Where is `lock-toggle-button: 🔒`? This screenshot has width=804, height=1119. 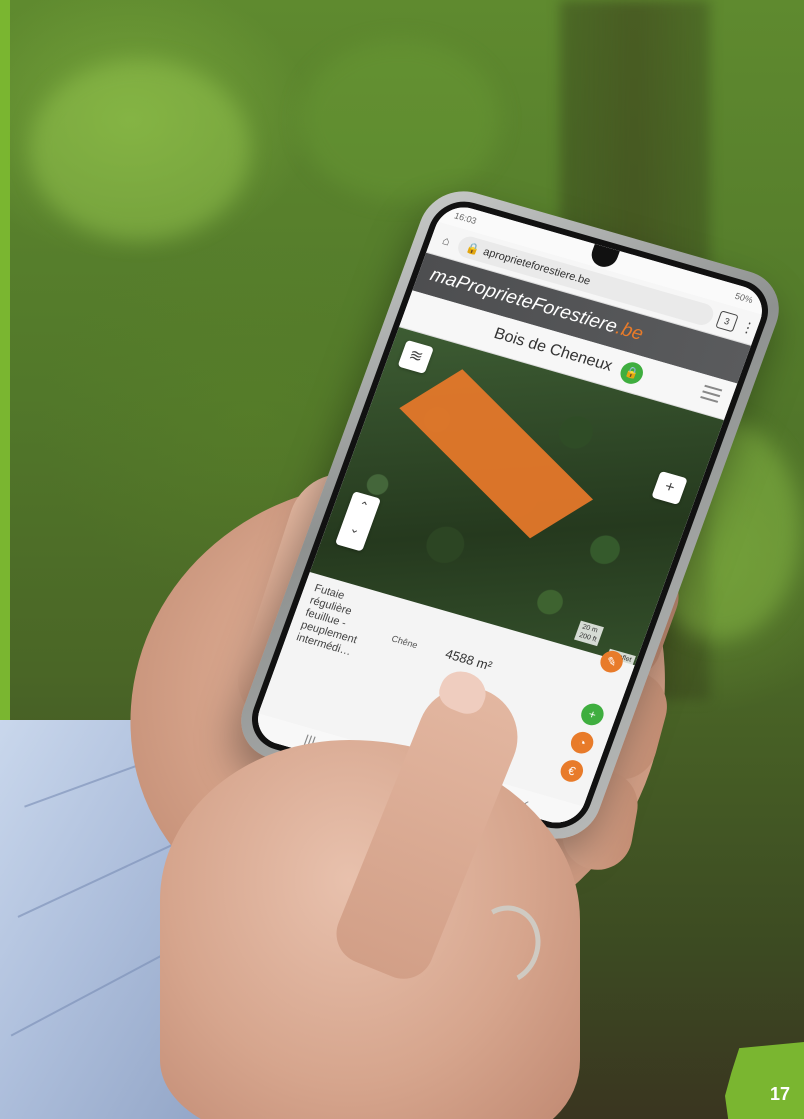
lock-toggle-button: 🔒 is located at coordinates (631, 373).